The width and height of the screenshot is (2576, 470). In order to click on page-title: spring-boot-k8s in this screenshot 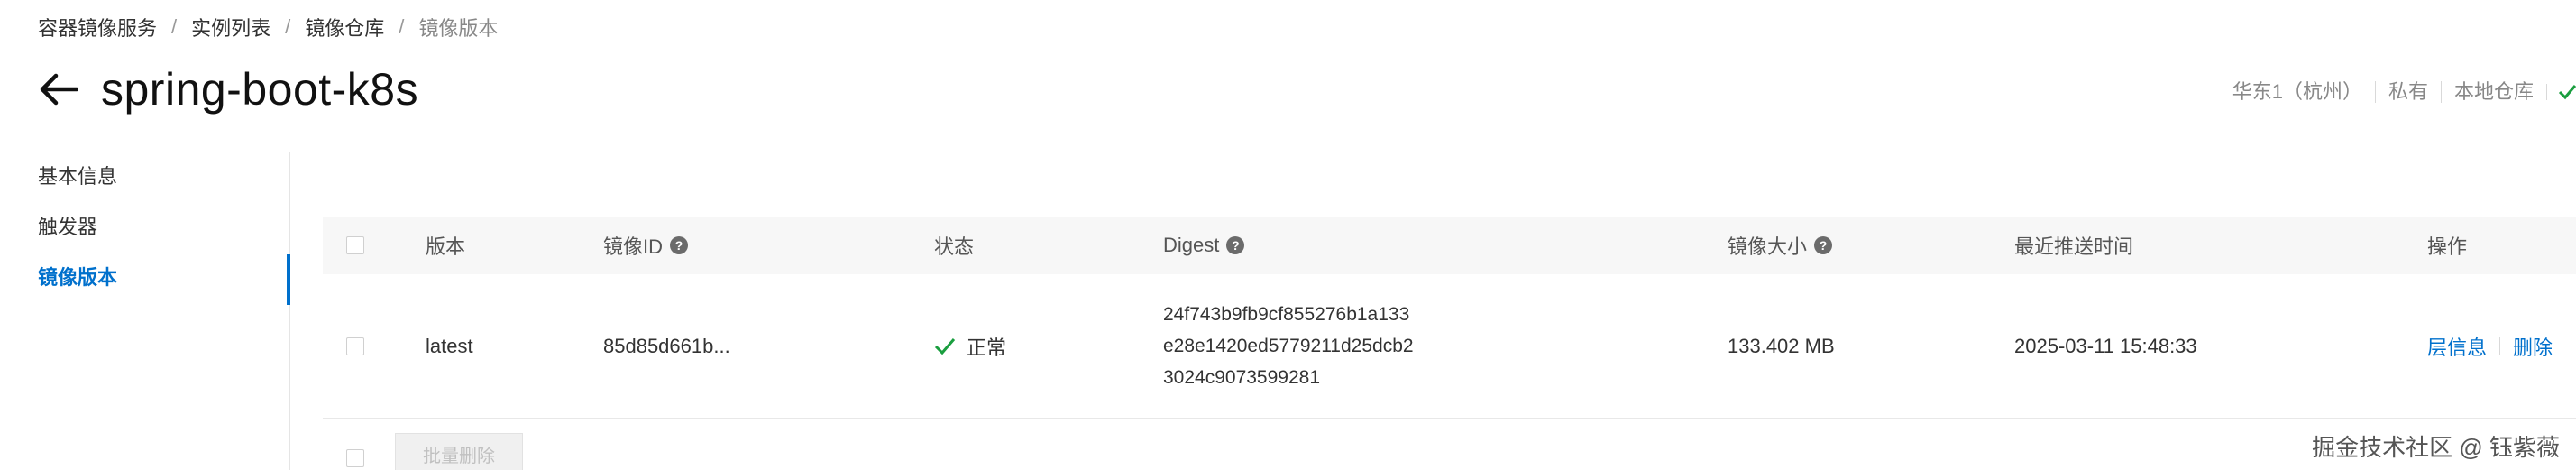, I will do `click(260, 89)`.